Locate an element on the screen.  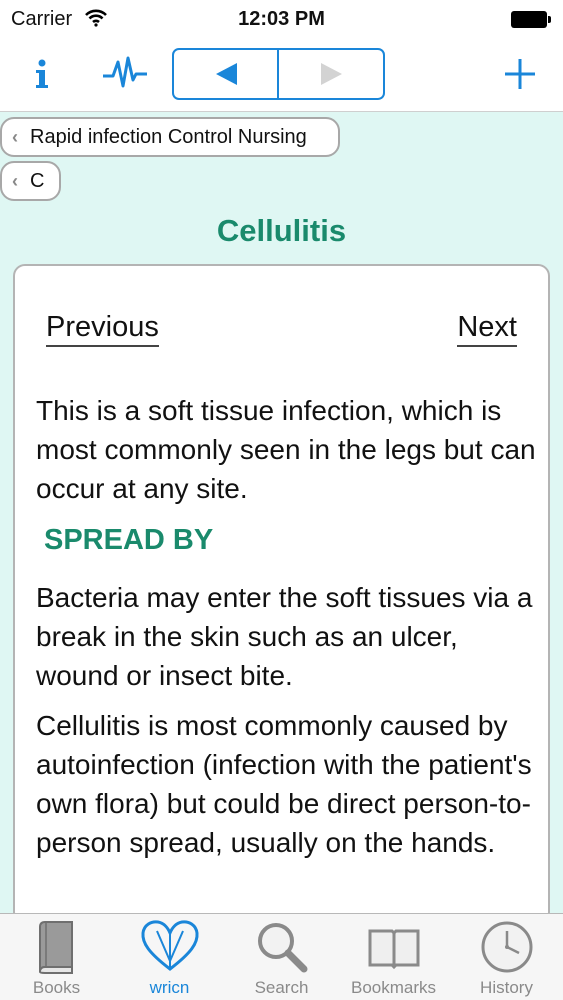
open-book-icon is located at coordinates (393, 949).